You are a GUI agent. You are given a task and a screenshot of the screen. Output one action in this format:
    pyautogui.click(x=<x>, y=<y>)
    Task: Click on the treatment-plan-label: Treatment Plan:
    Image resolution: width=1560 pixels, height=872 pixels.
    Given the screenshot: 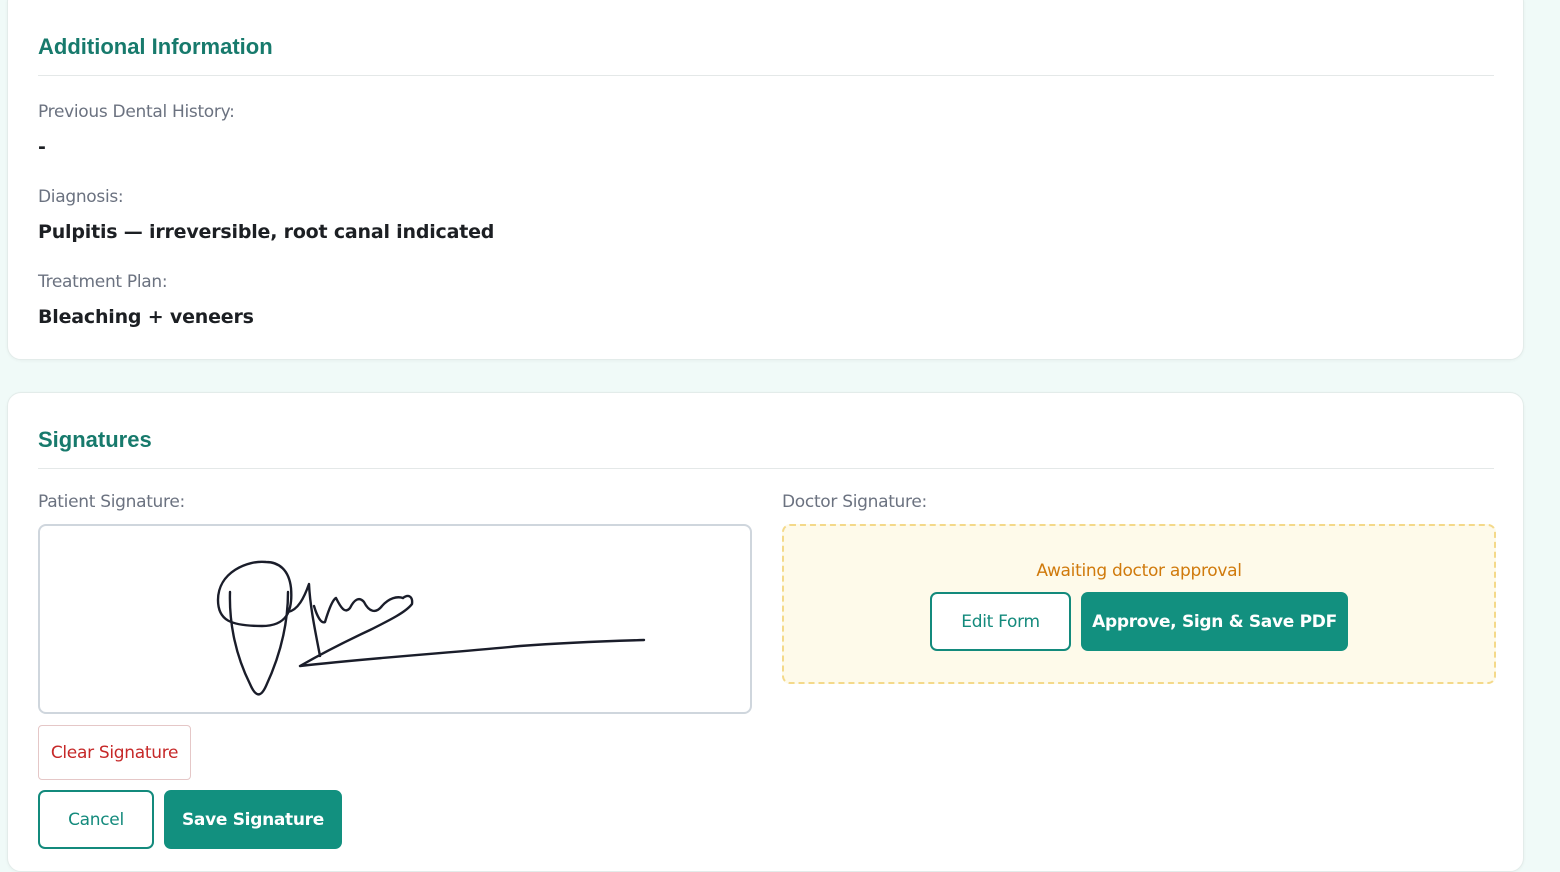 What is the action you would take?
    pyautogui.click(x=103, y=282)
    